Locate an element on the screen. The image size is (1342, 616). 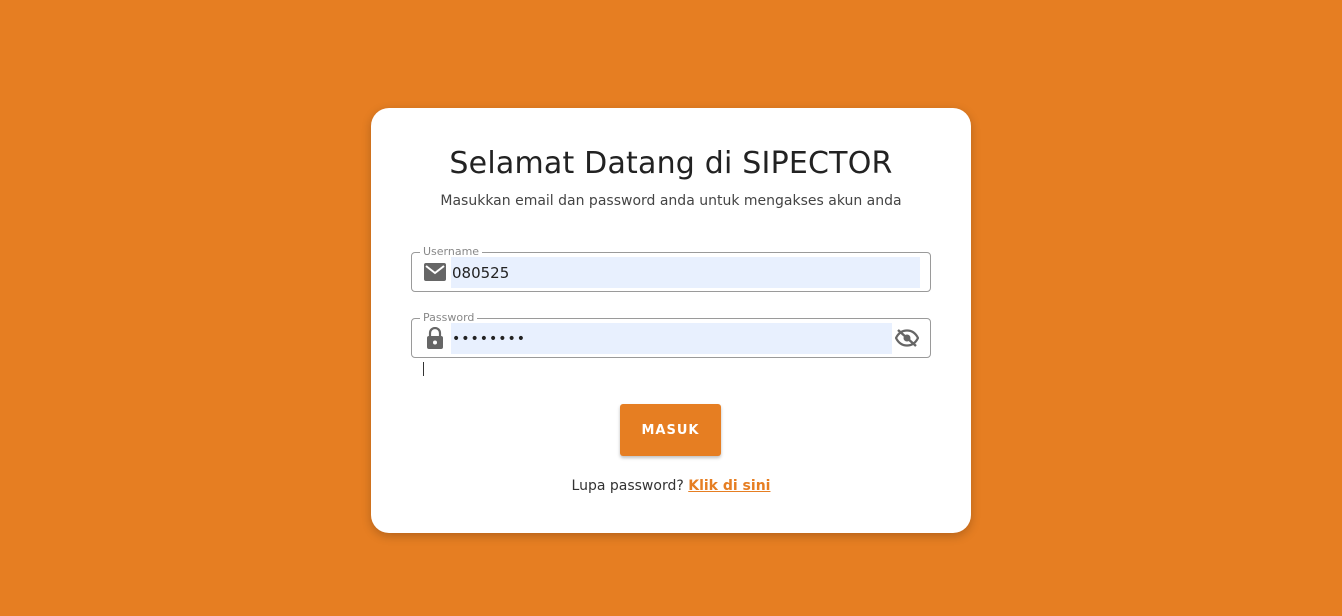
eye-off-icon is located at coordinates (907, 338).